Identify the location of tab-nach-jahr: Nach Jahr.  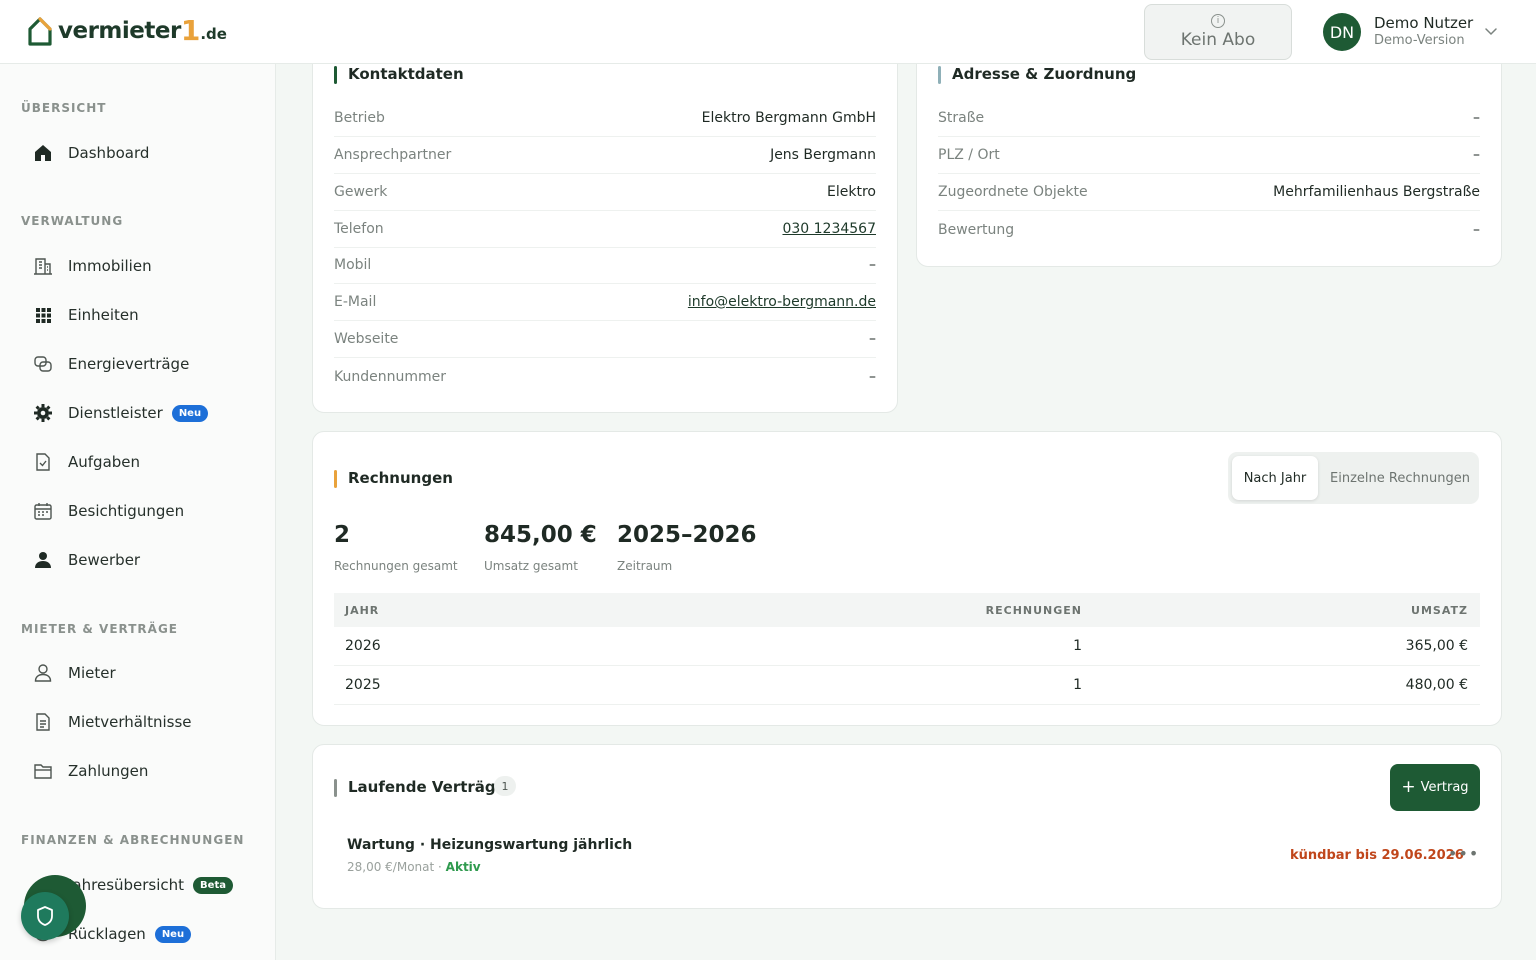
(1275, 478).